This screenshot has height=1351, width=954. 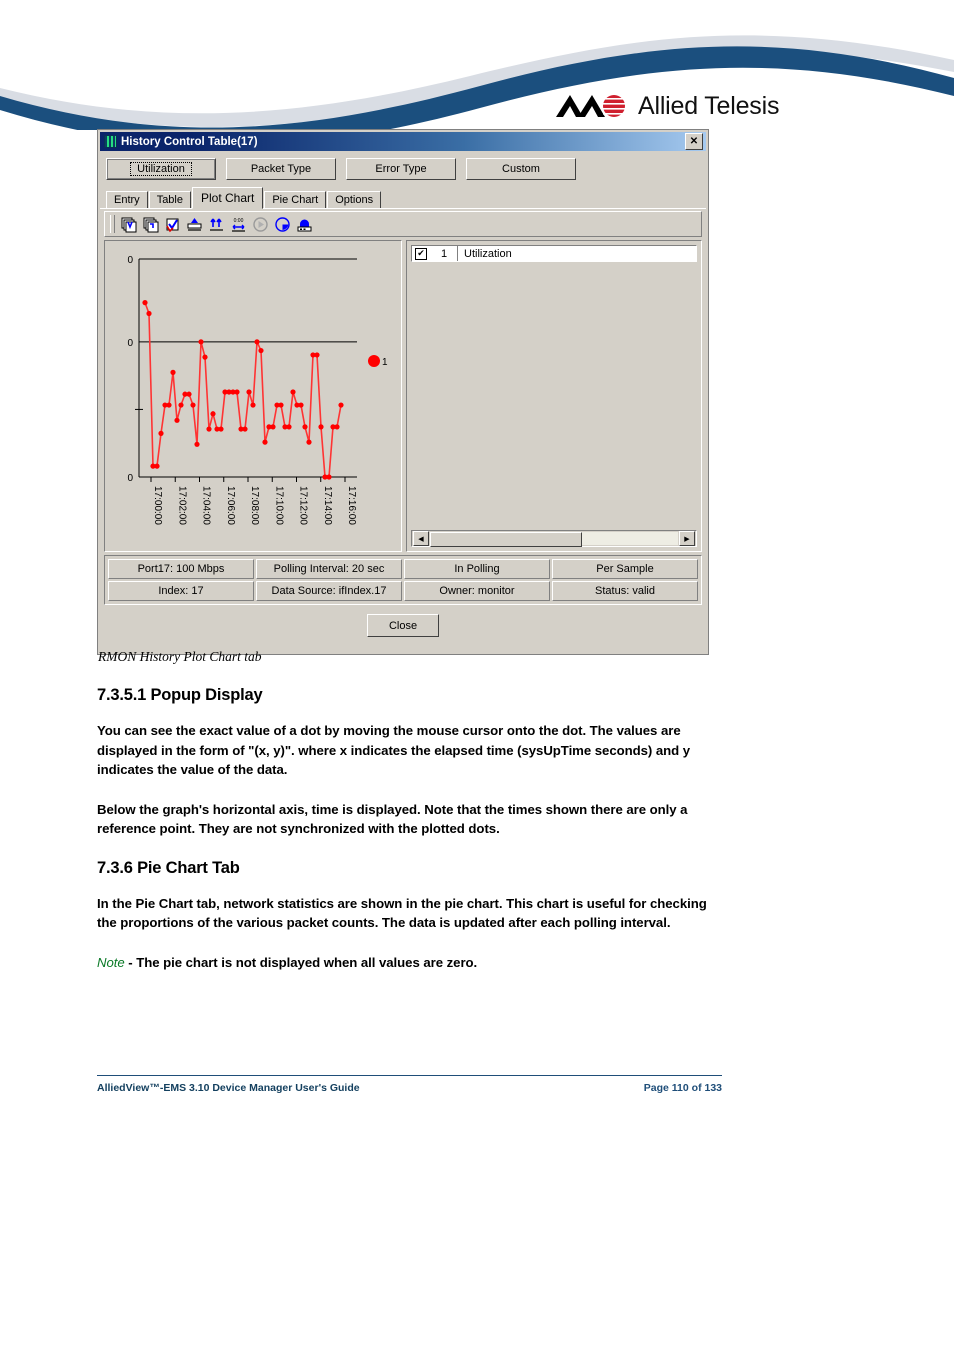 I want to click on status-owner: Owner: monitor, so click(x=477, y=591).